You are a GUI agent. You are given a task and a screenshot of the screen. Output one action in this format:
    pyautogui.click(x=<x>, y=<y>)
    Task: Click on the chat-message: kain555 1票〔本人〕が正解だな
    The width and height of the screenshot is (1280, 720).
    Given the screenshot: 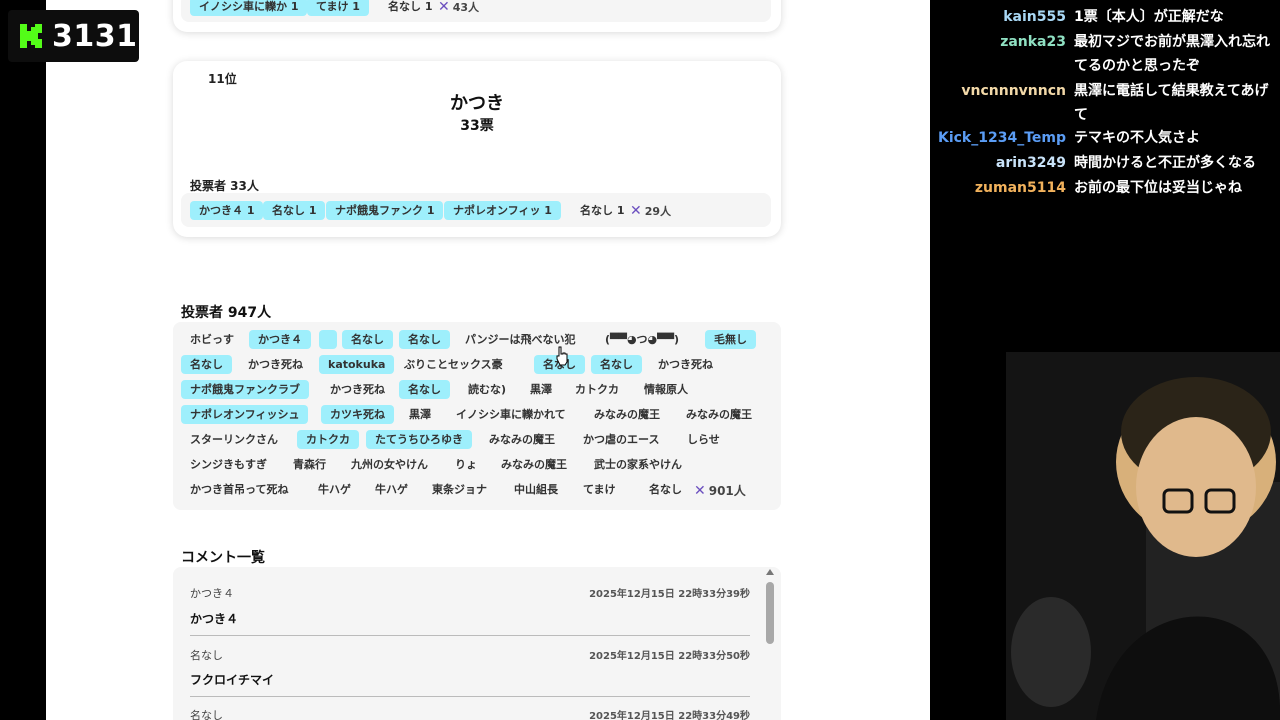 What is the action you would take?
    pyautogui.click(x=1105, y=17)
    